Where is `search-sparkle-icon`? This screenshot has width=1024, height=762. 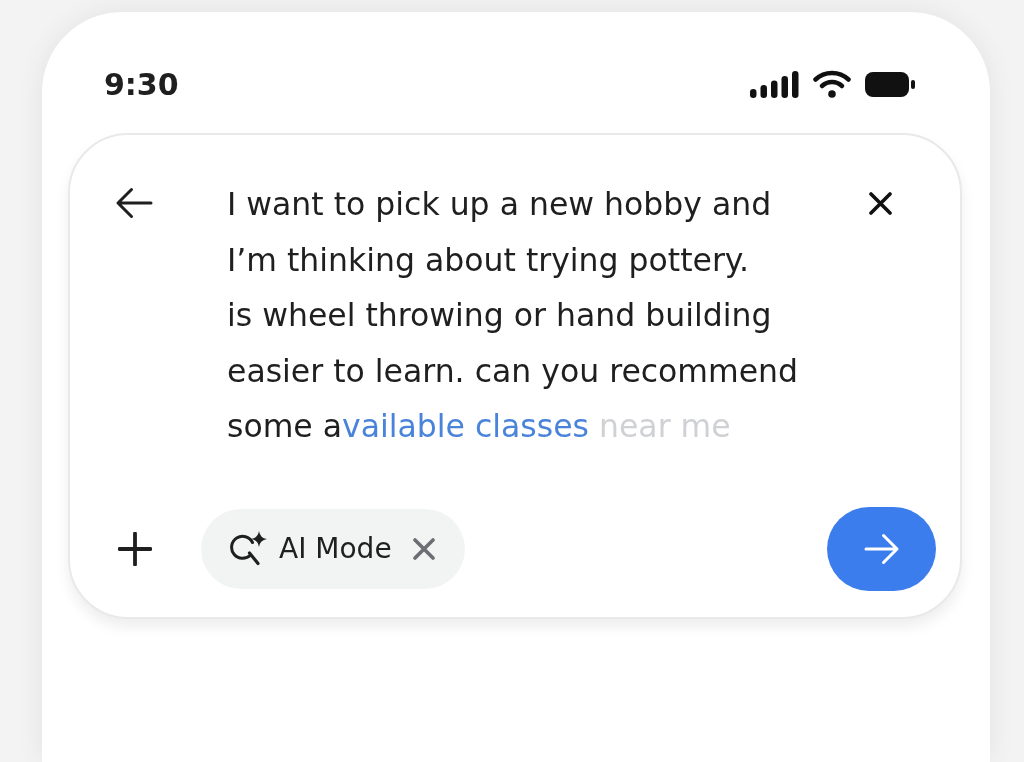 search-sparkle-icon is located at coordinates (249, 548).